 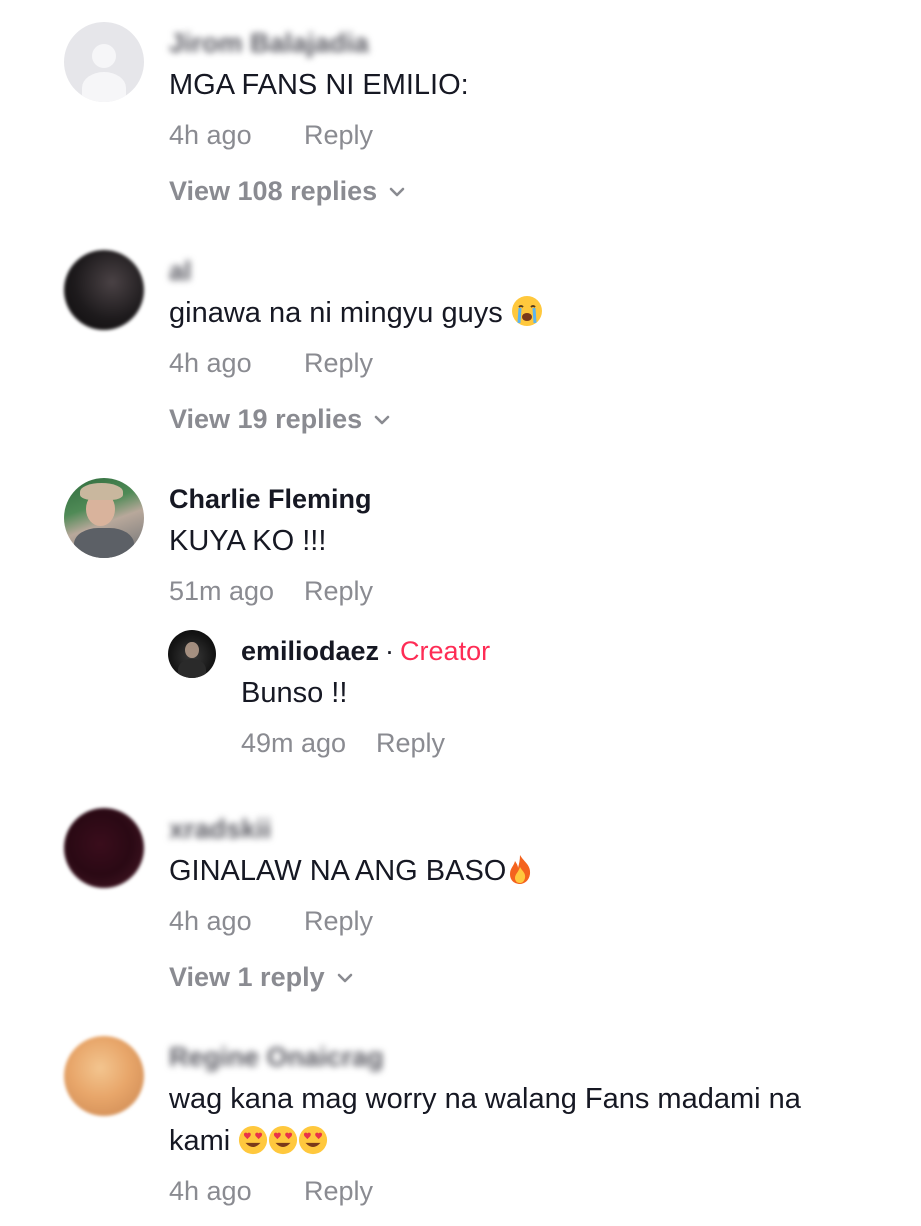 I want to click on comment-text: GINALAW NA ANG BASO, so click(x=351, y=871).